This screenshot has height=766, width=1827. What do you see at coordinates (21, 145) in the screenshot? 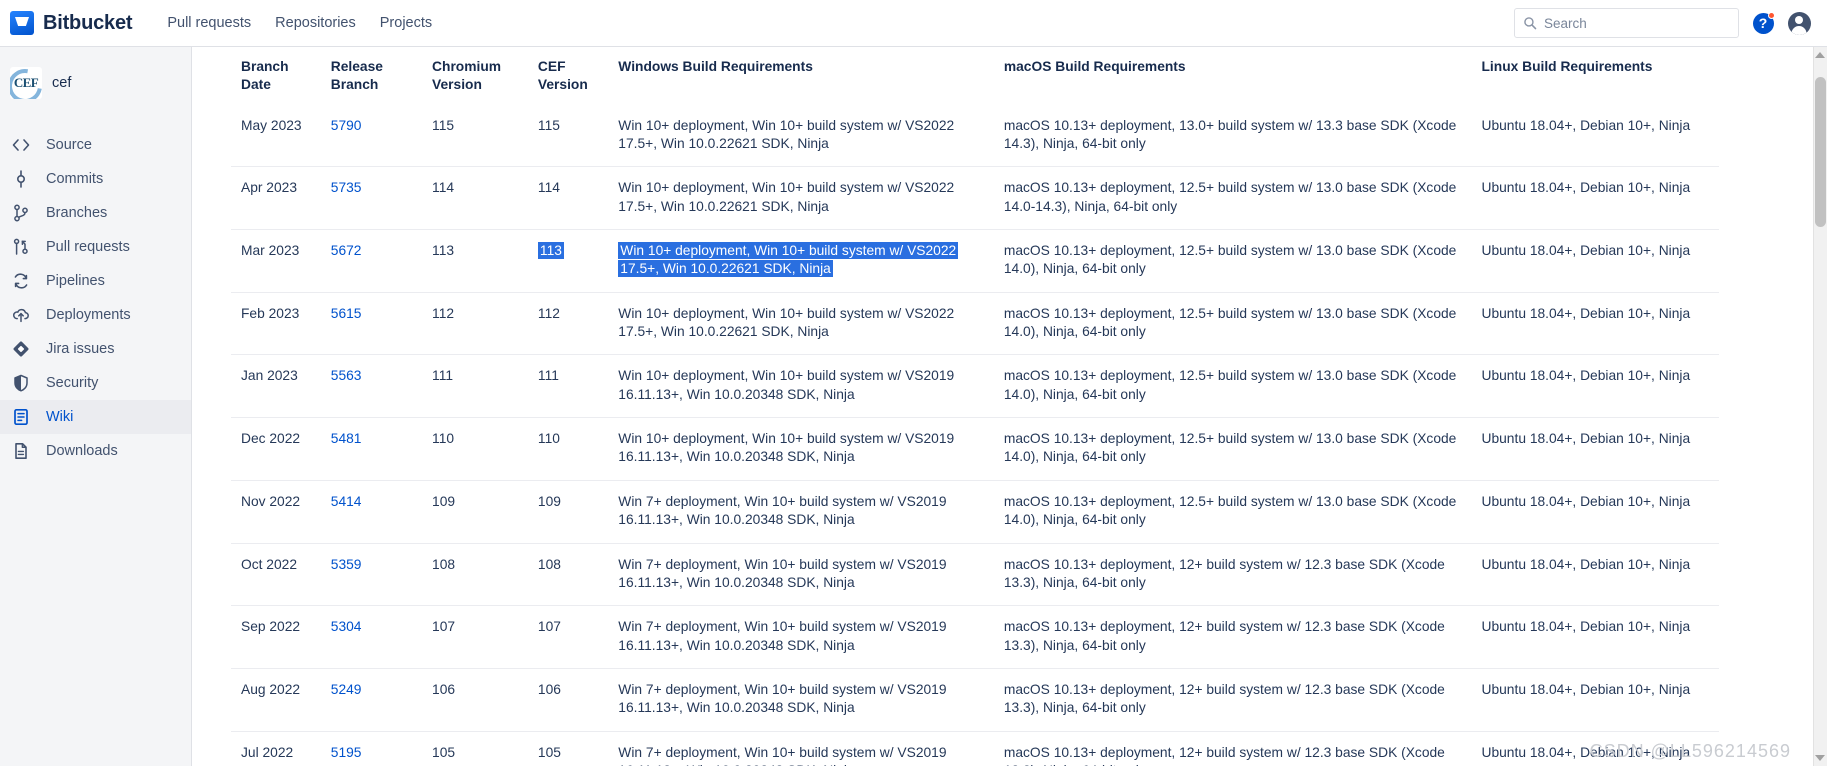
I see `code-brackets-icon` at bounding box center [21, 145].